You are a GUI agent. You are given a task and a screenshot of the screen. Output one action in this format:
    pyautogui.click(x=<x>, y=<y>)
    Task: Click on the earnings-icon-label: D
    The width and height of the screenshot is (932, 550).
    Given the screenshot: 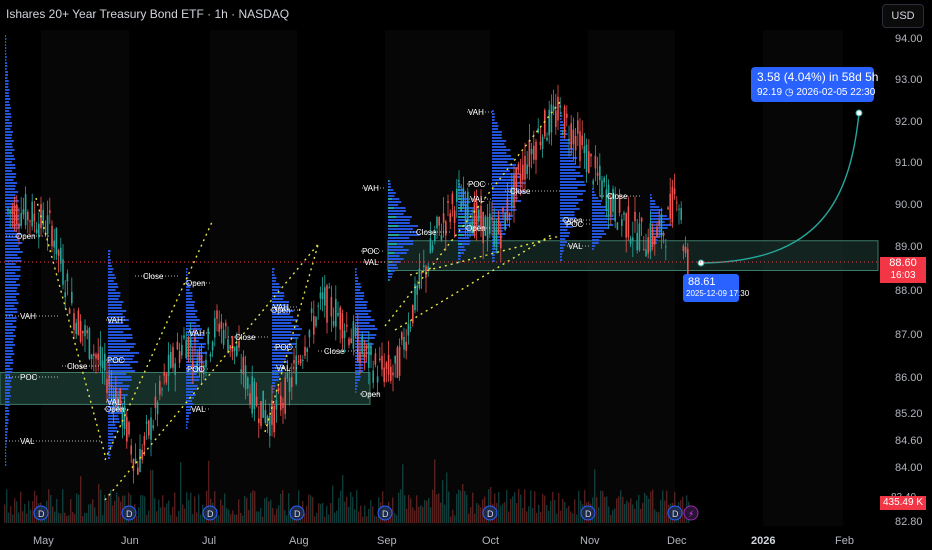 What is the action you would take?
    pyautogui.click(x=675, y=514)
    